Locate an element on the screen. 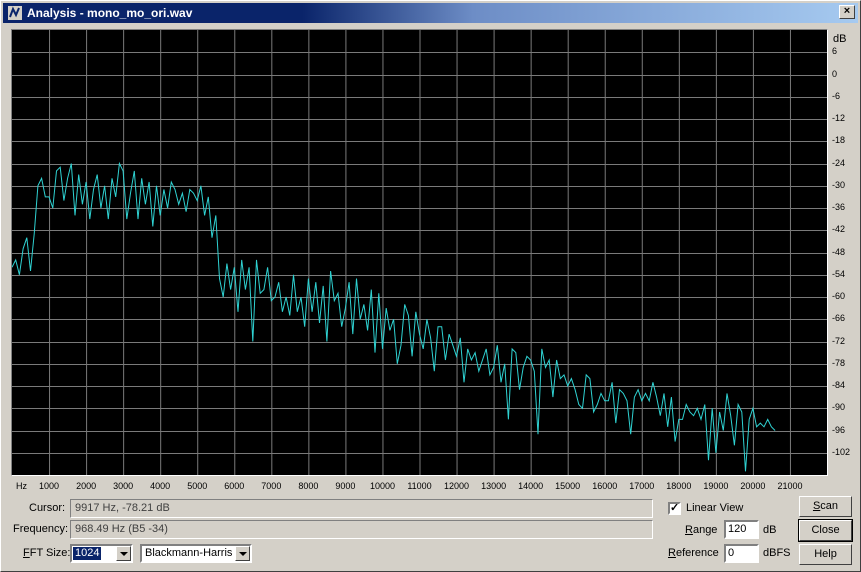  range-label: Range is located at coordinates (701, 530).